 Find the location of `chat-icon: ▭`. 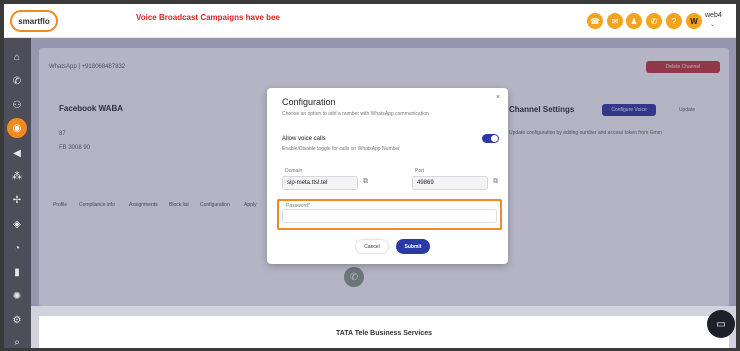

chat-icon: ▭ is located at coordinates (721, 324).